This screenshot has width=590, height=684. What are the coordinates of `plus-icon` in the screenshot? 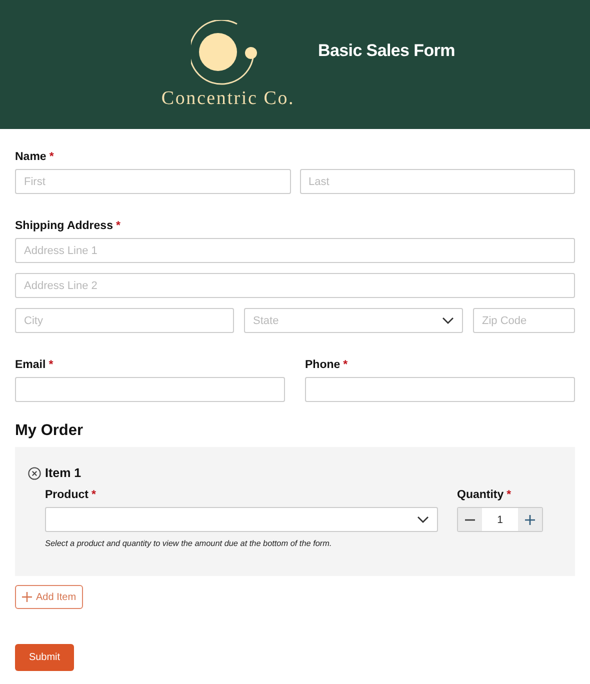 It's located at (27, 597).